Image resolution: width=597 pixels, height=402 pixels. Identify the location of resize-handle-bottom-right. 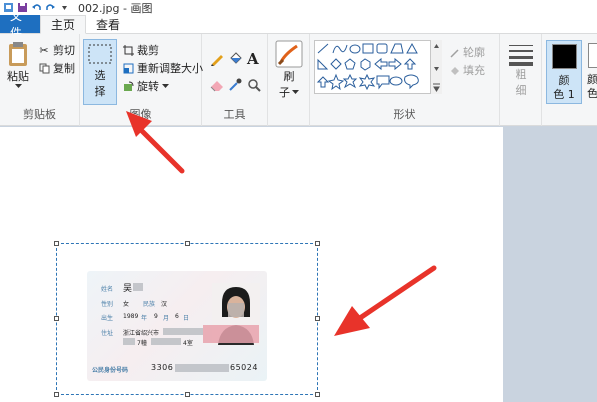
(317, 394).